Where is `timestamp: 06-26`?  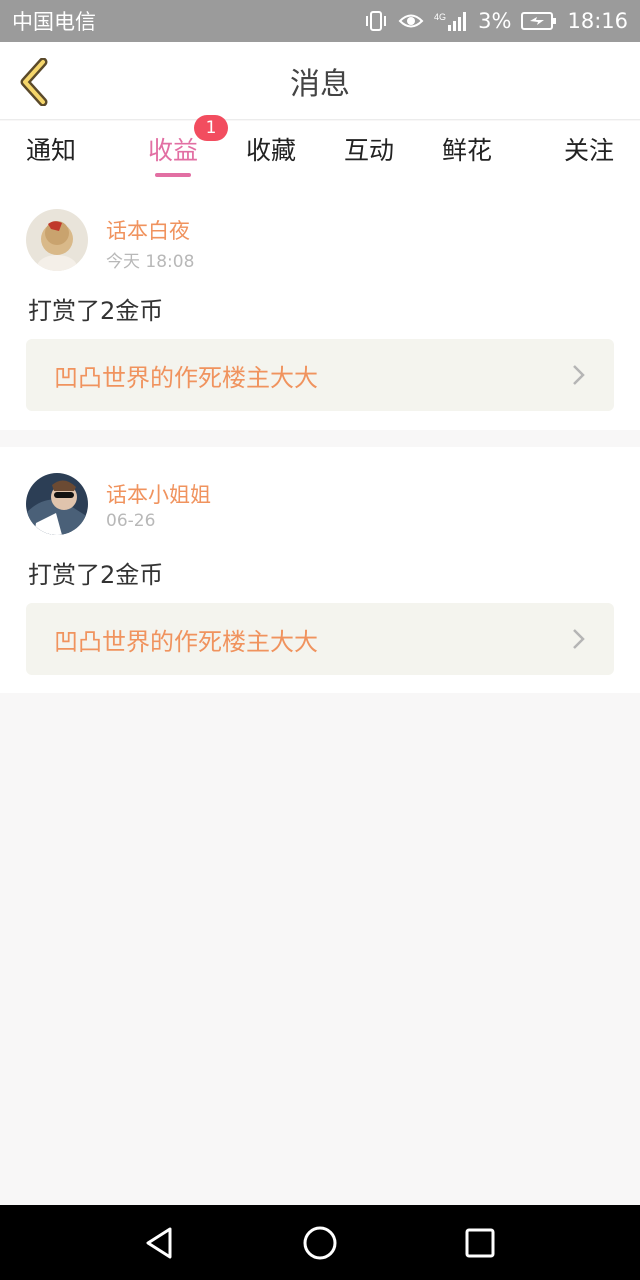 timestamp: 06-26 is located at coordinates (131, 521).